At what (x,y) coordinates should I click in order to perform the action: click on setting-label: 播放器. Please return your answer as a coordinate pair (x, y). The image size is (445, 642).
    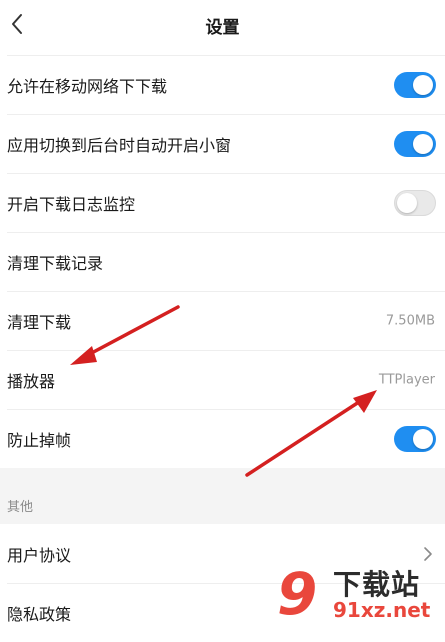
    Looking at the image, I should click on (31, 381).